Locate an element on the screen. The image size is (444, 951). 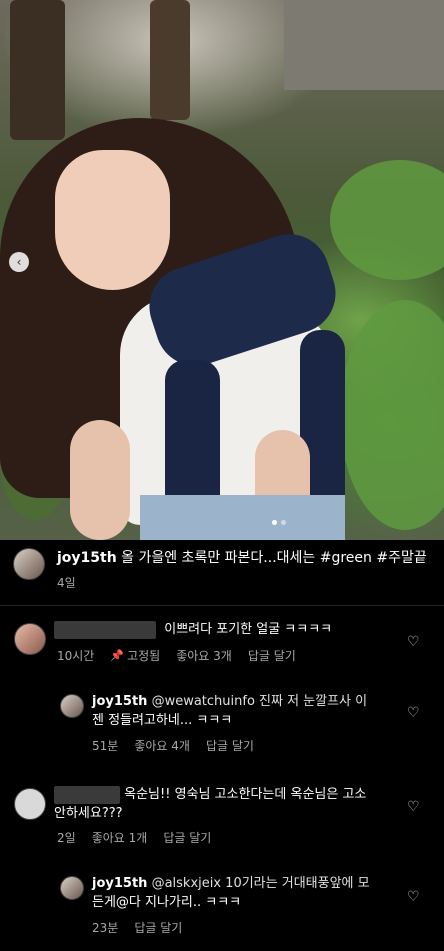
comment-body-line2: 안하세요??? is located at coordinates (88, 813).